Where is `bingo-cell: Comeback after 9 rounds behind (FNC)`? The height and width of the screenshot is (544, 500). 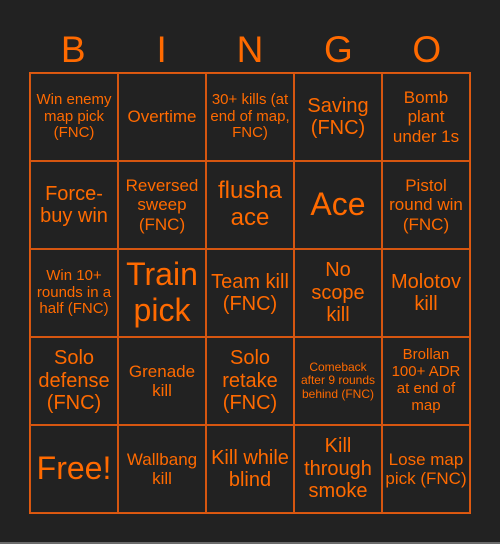
bingo-cell: Comeback after 9 rounds behind (FNC) is located at coordinates (338, 381).